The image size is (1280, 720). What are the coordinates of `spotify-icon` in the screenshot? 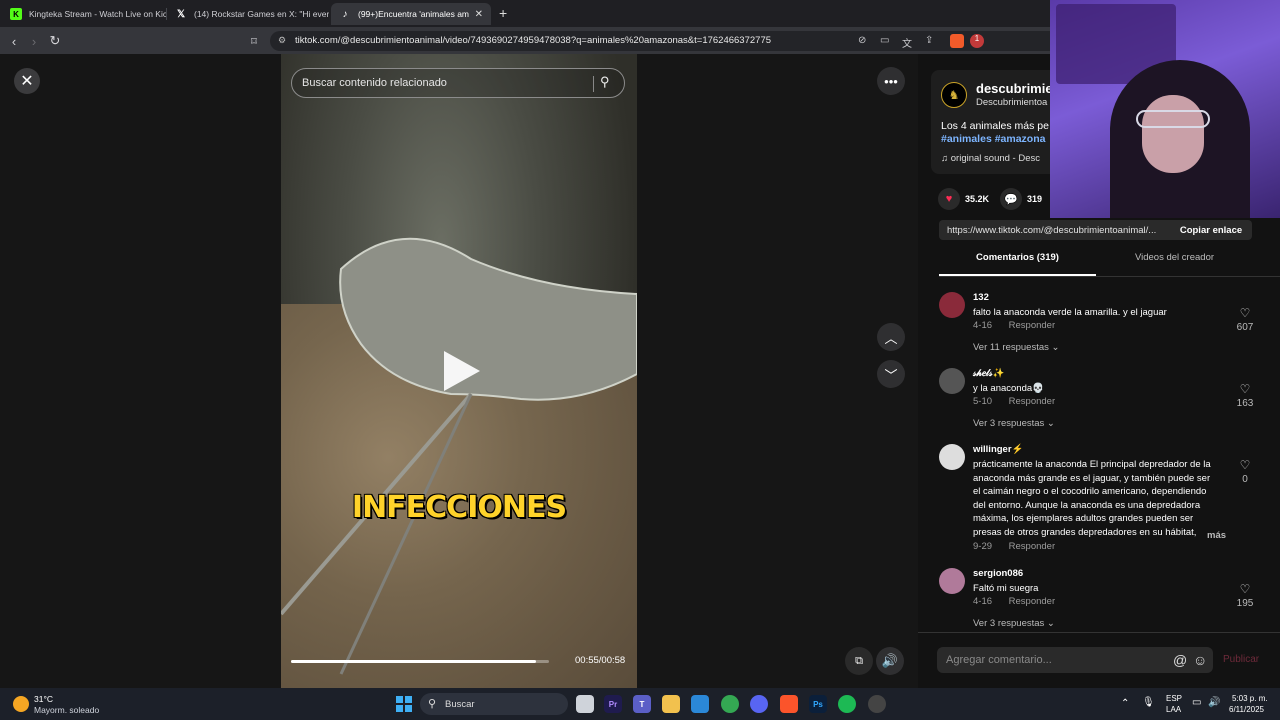 It's located at (847, 704).